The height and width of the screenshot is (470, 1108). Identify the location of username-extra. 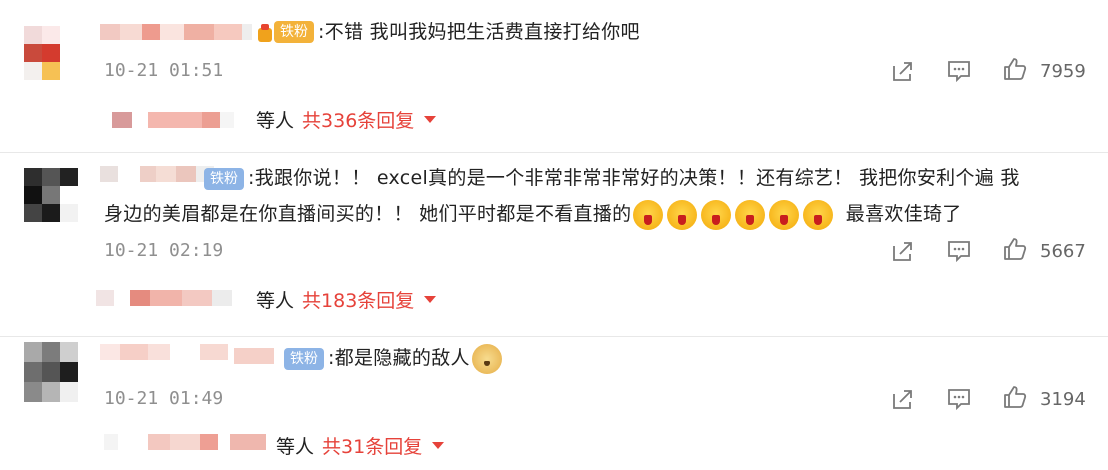
(254, 356).